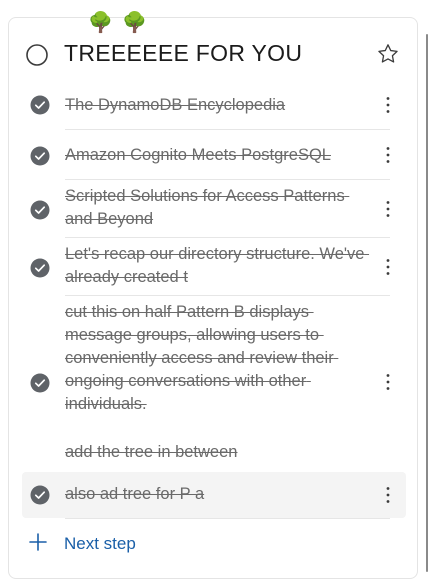  Describe the element at coordinates (217, 105) in the screenshot. I see `step-label: The DynamoDB Encyclopedia` at that location.